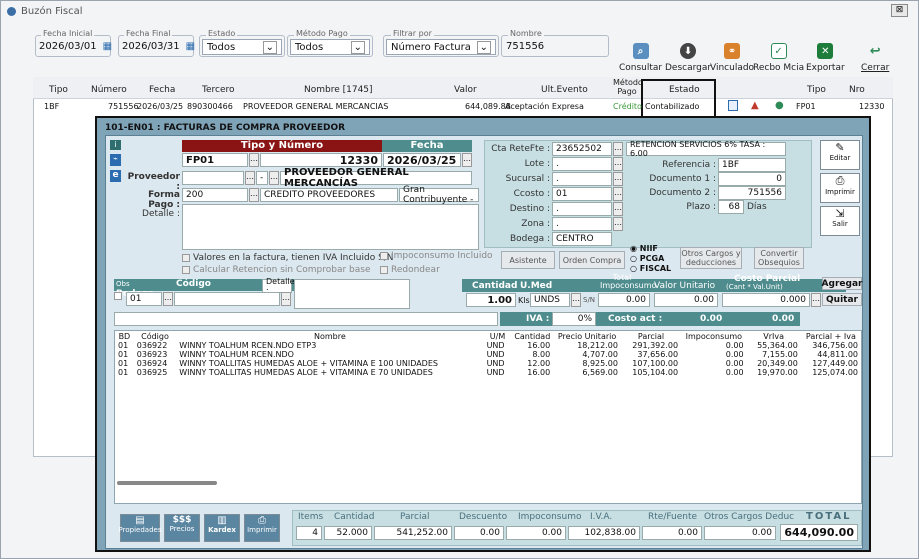 This screenshot has width=919, height=559. I want to click on salir-button: ⇲ Salir, so click(840, 221).